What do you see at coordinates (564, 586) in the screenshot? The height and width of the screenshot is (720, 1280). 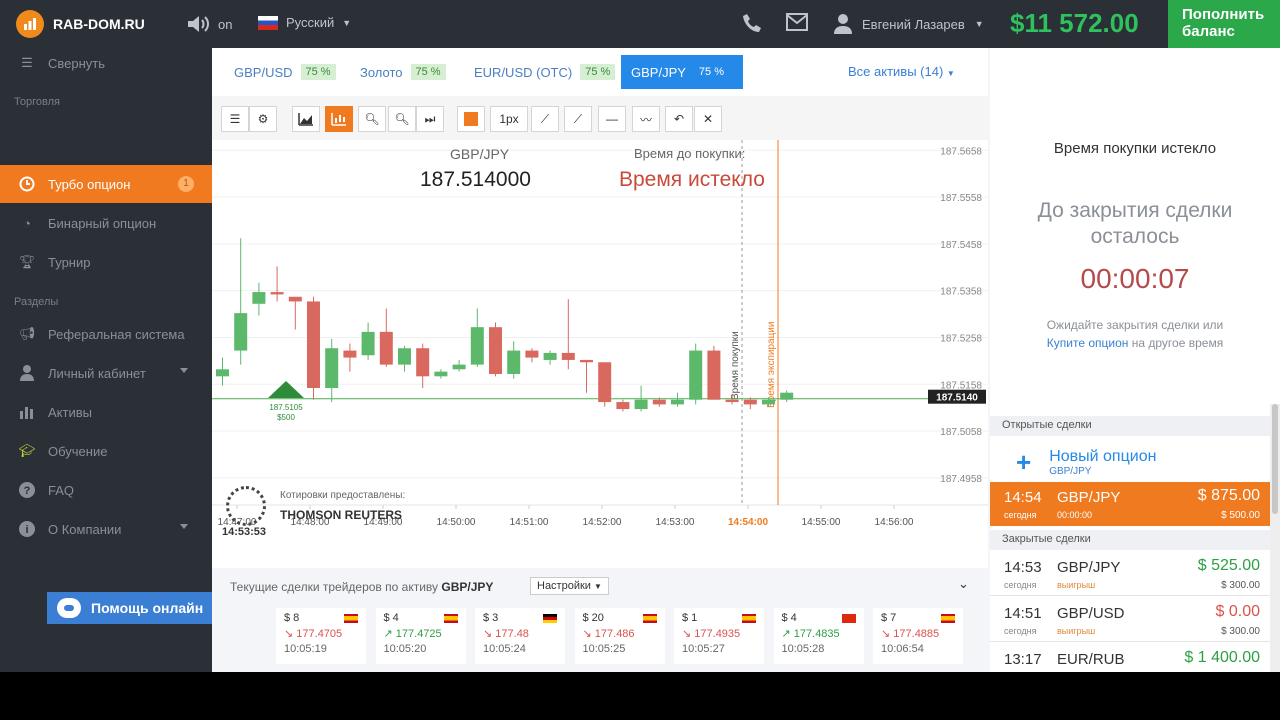 I see `settings-label: Настройки` at bounding box center [564, 586].